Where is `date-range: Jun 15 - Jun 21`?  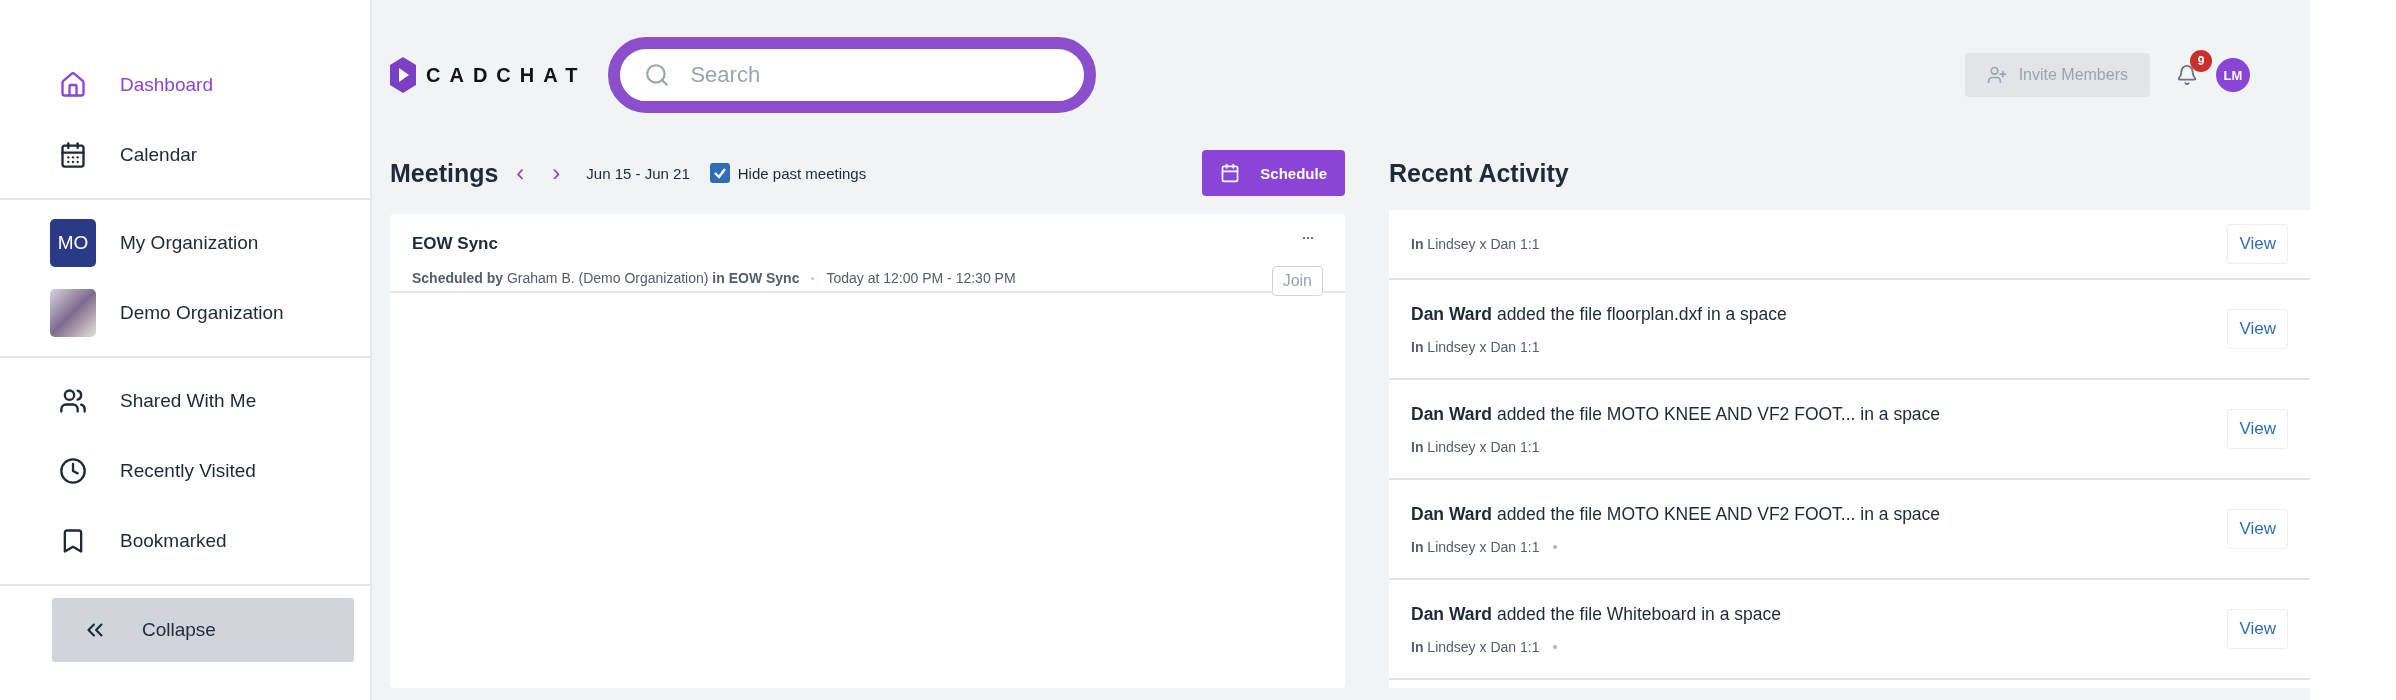 date-range: Jun 15 - Jun 21 is located at coordinates (638, 173).